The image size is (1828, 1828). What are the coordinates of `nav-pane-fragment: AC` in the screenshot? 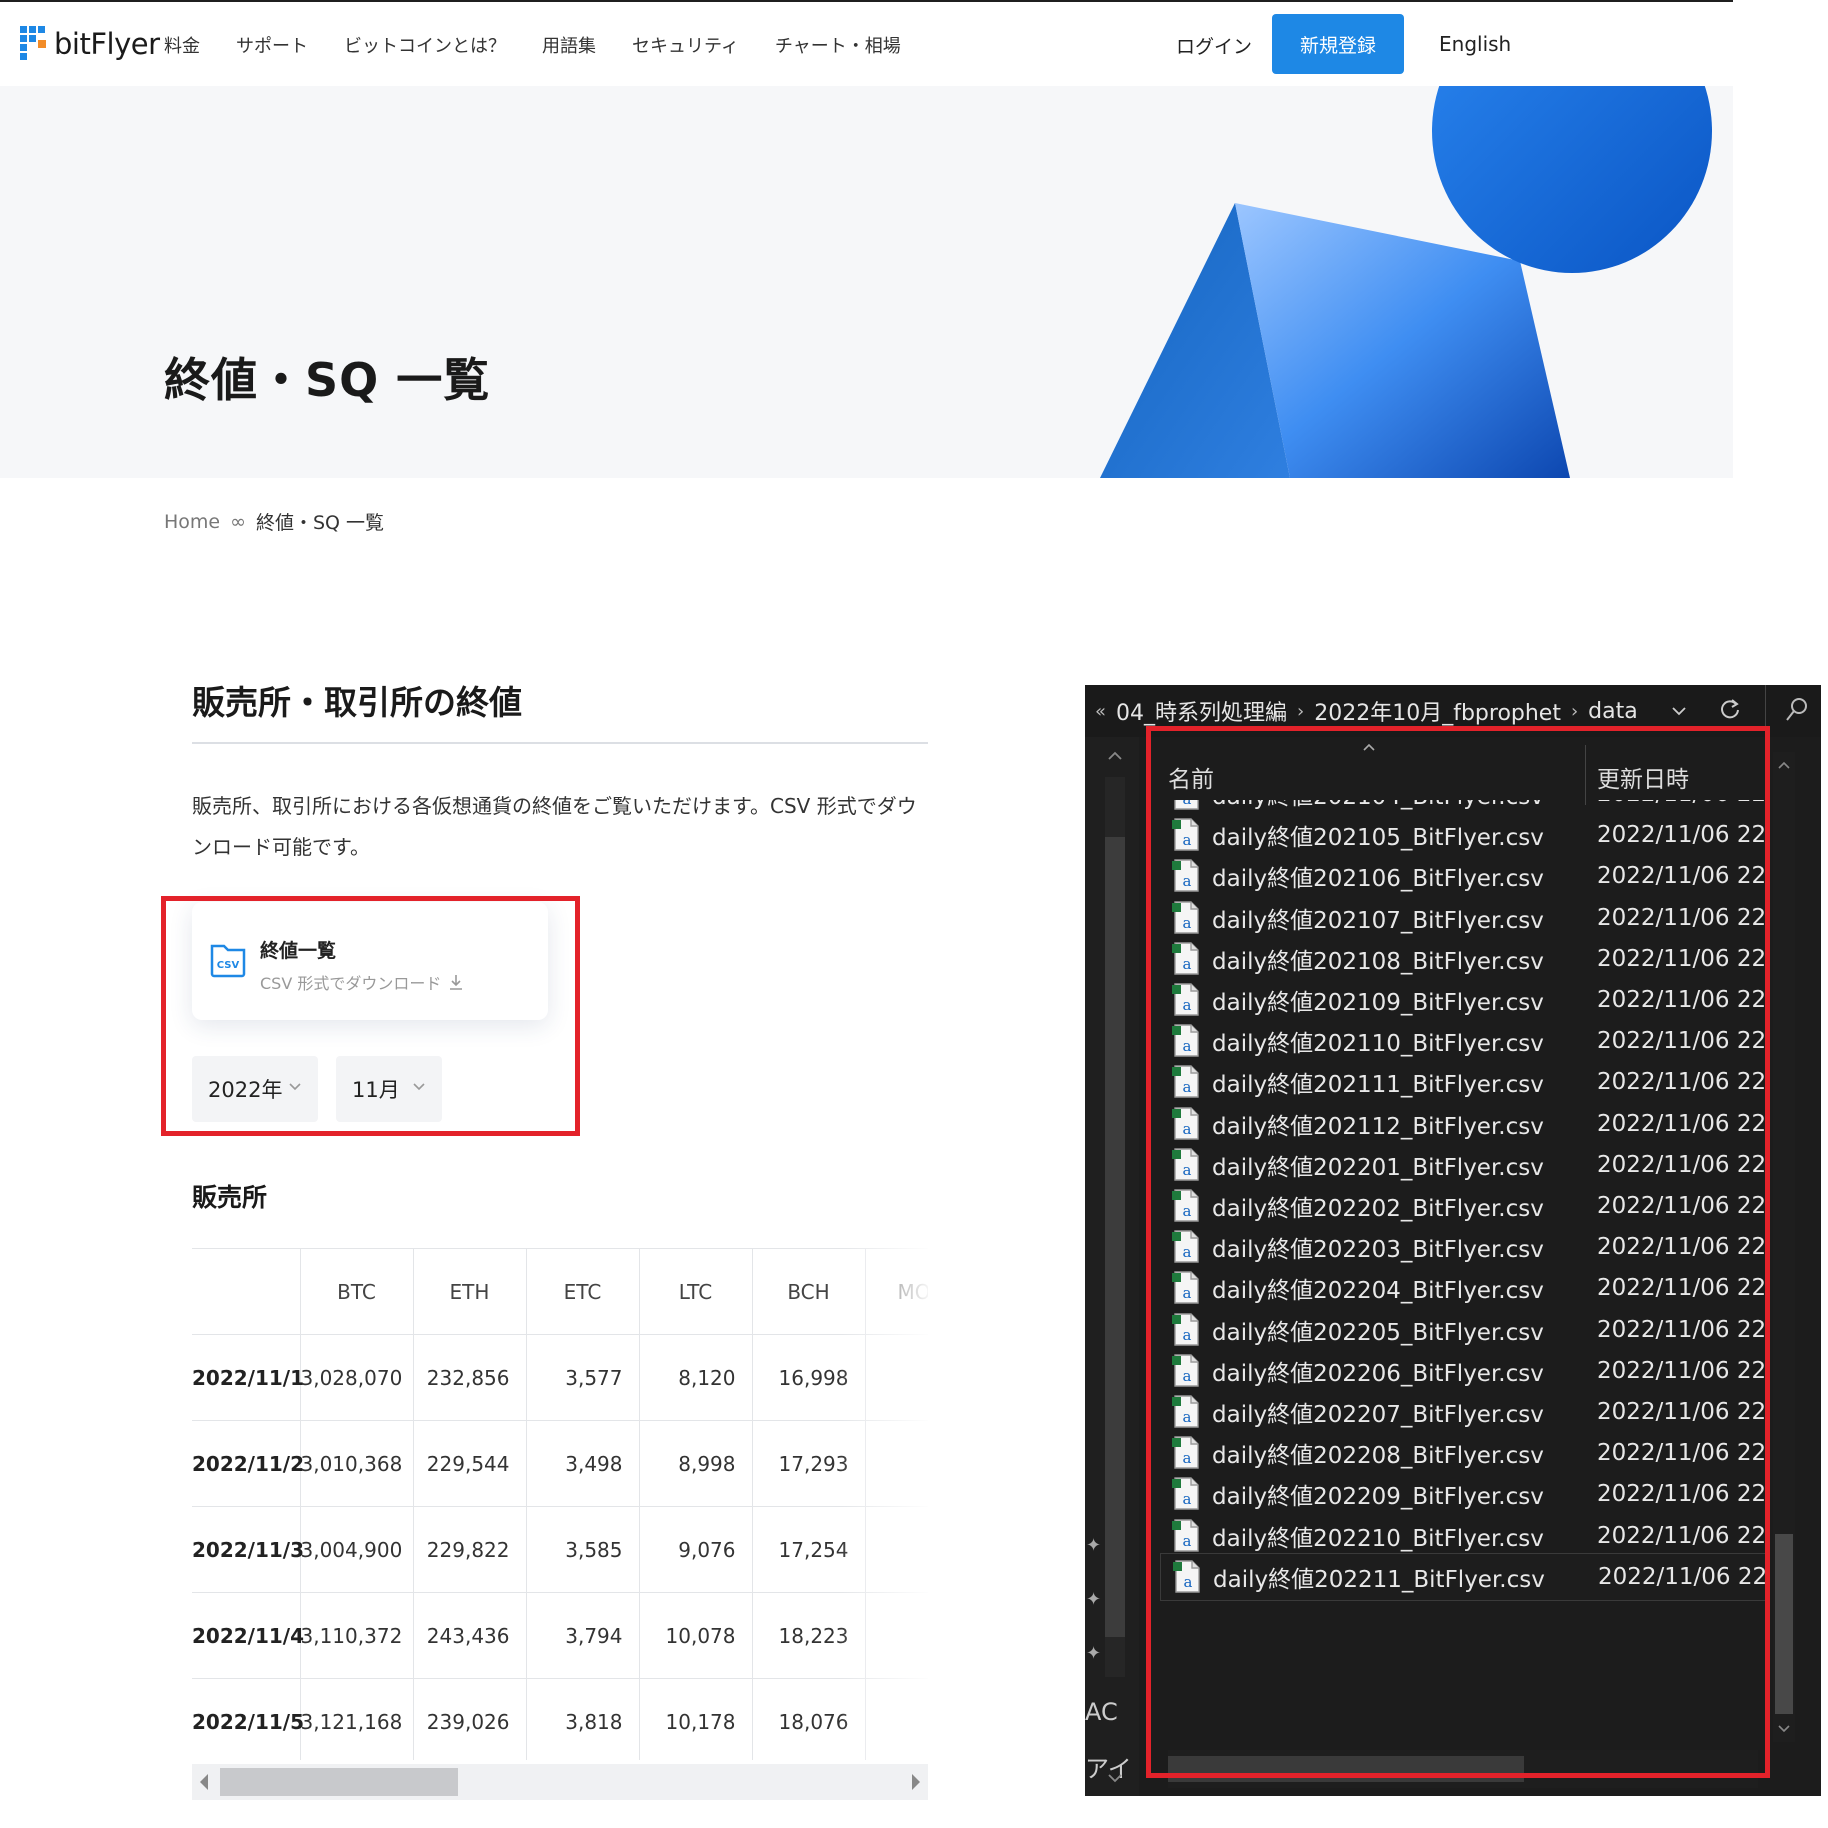 It's located at (1101, 1712).